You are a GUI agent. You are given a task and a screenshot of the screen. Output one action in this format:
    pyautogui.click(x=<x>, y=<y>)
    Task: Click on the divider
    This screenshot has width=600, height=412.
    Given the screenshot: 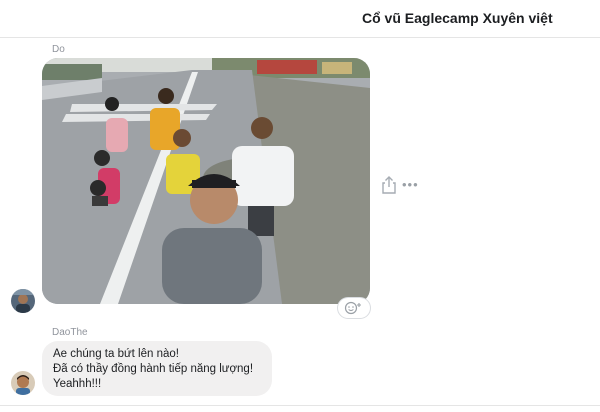 What is the action you would take?
    pyautogui.click(x=300, y=405)
    